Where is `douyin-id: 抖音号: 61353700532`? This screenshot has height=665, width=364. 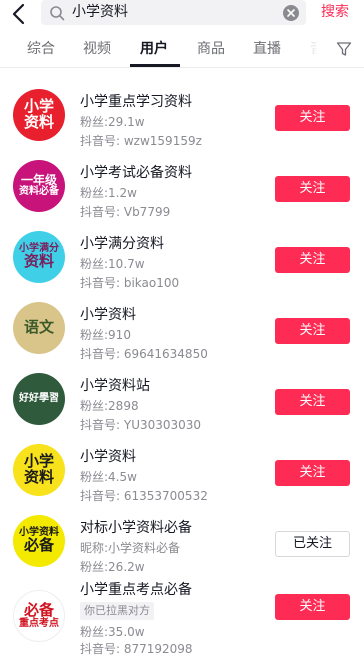 douyin-id: 抖音号: 61353700532 is located at coordinates (144, 496).